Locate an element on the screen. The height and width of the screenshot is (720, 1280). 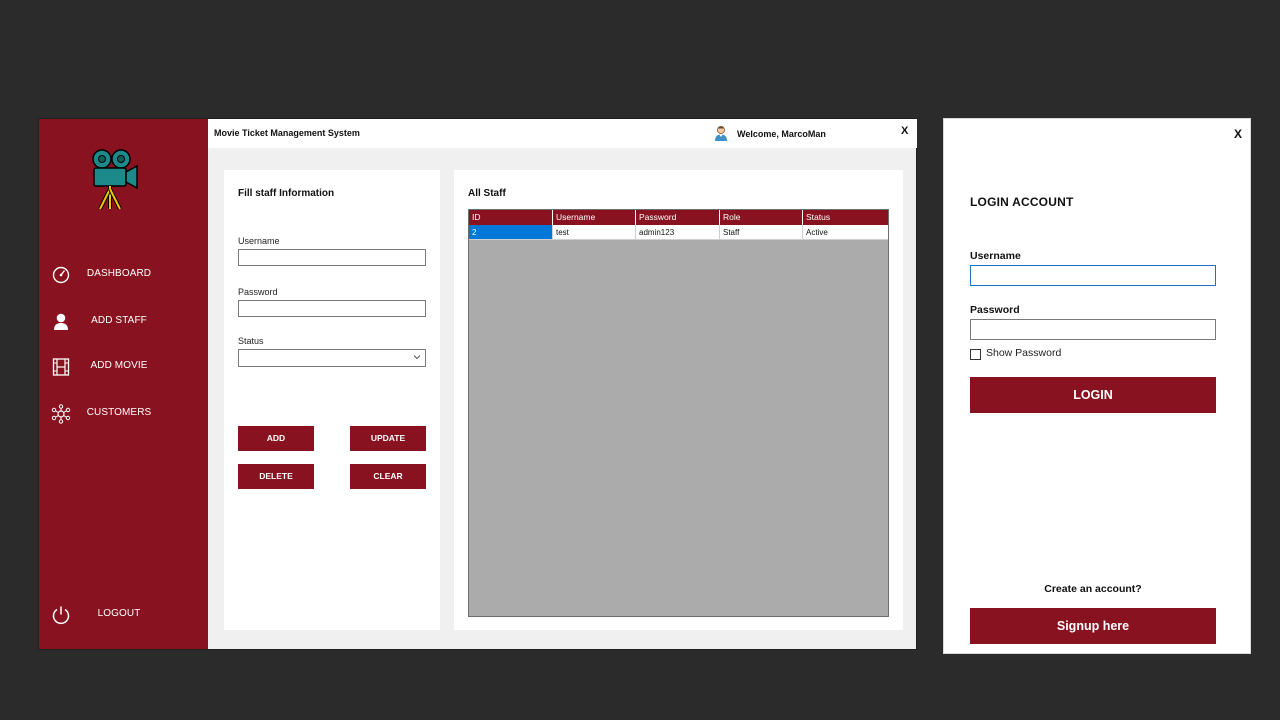
sidebar-item-add-movie: ADD MOVIE is located at coordinates (123, 367).